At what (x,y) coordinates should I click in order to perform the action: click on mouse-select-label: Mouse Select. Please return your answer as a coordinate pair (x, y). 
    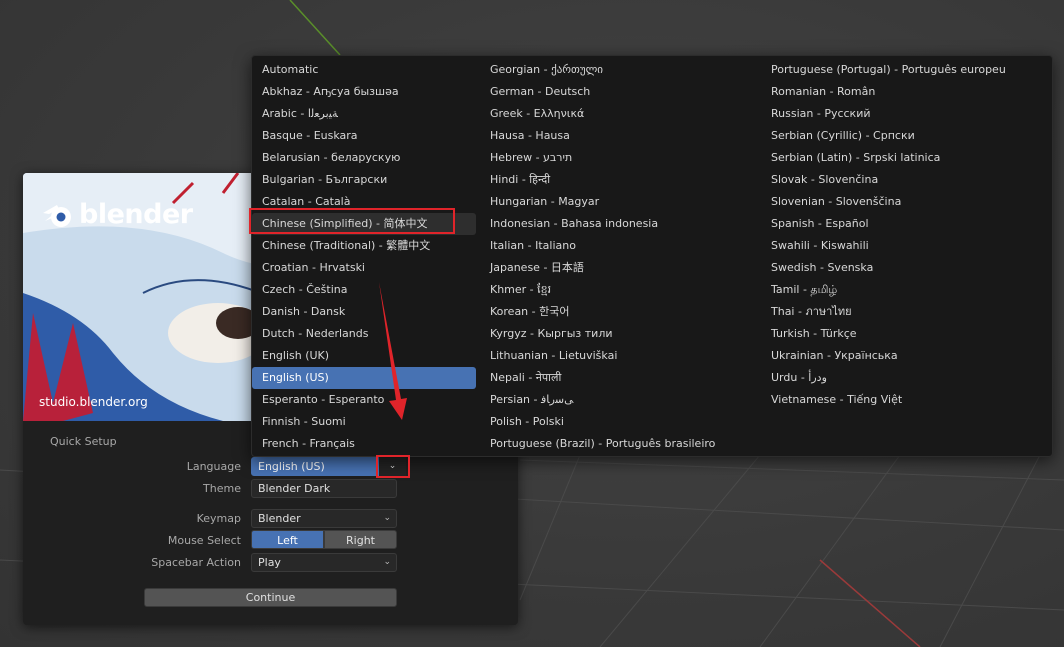
    Looking at the image, I should click on (204, 540).